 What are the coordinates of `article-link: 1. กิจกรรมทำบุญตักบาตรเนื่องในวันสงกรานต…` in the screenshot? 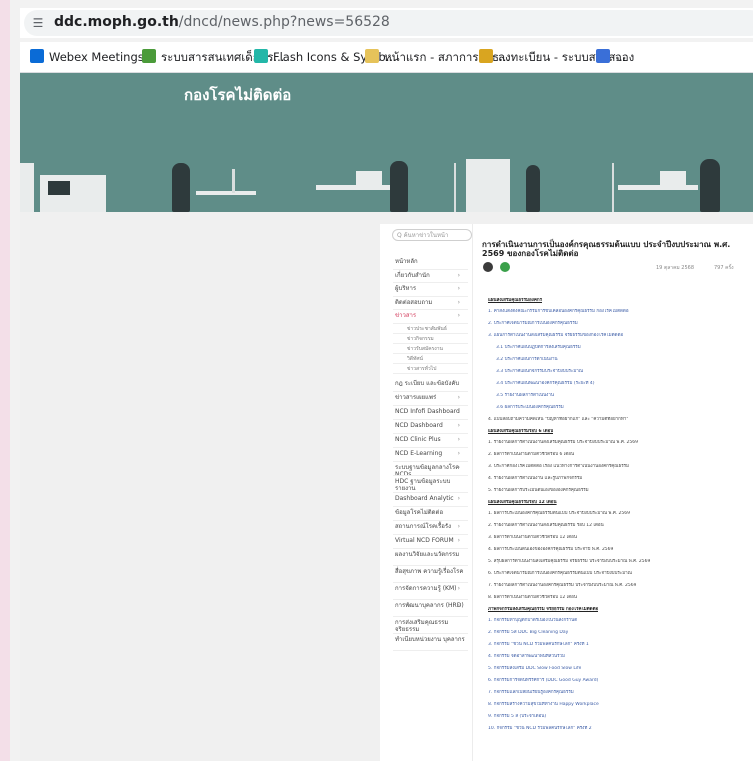 It's located at (532, 620).